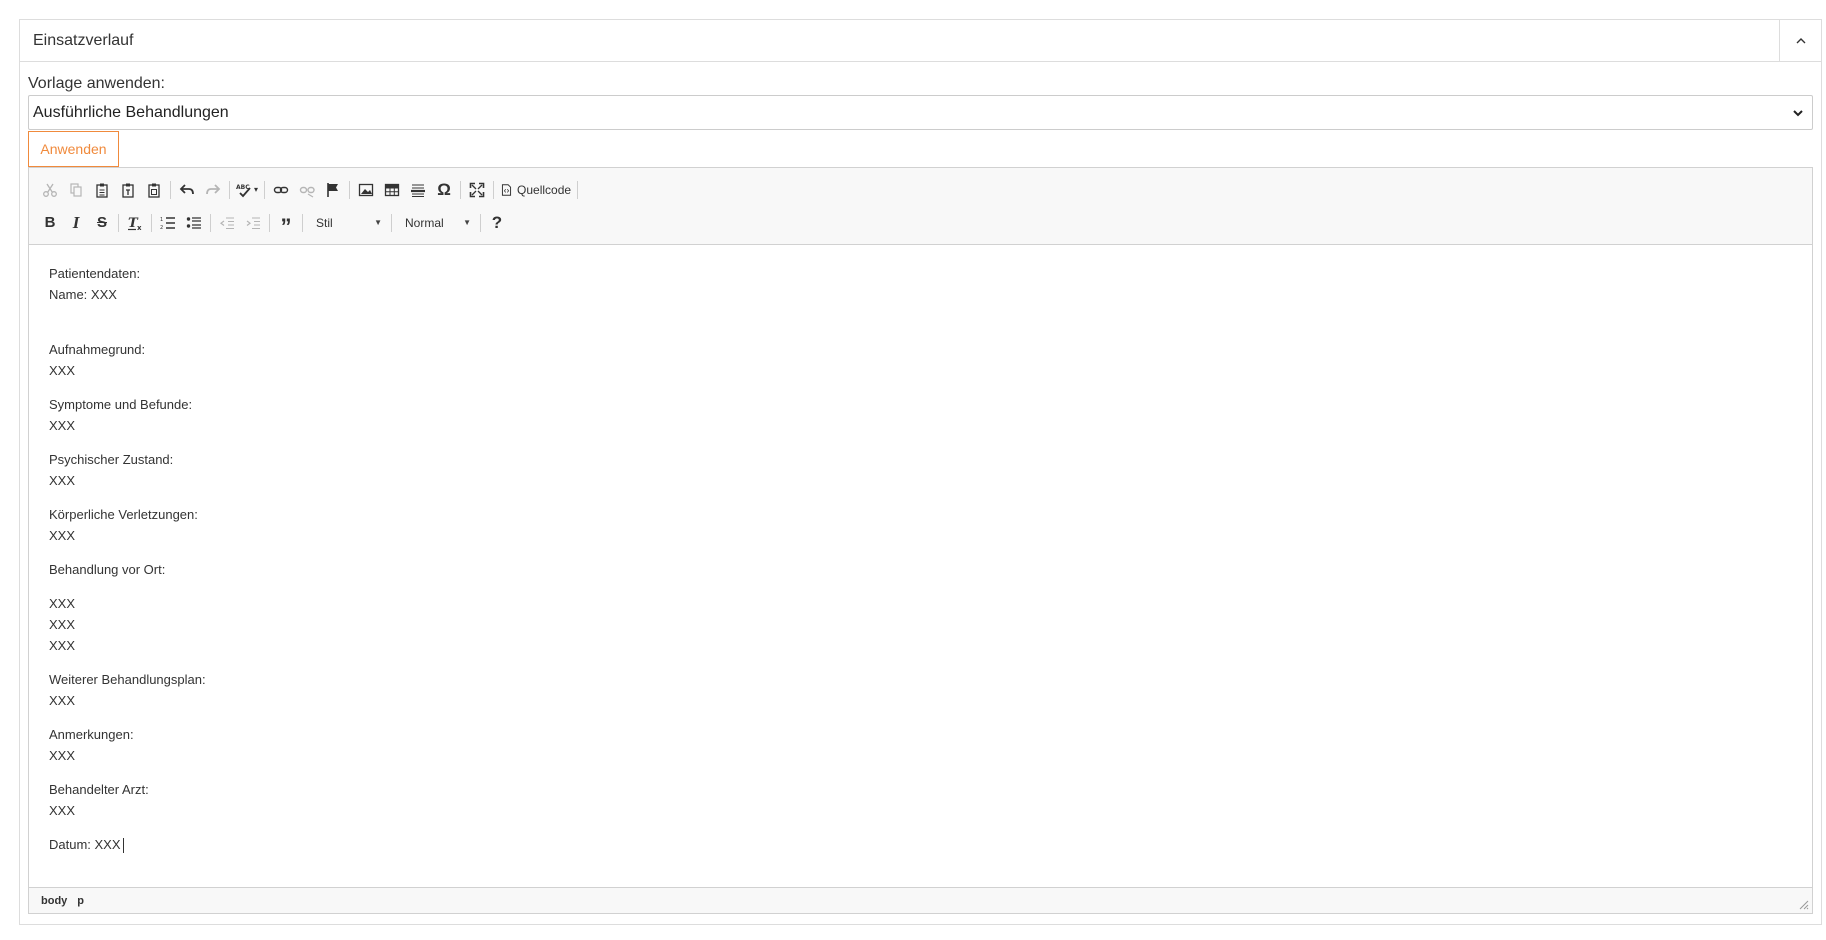 The image size is (1826, 940). I want to click on resize-grip-icon, so click(1804, 905).